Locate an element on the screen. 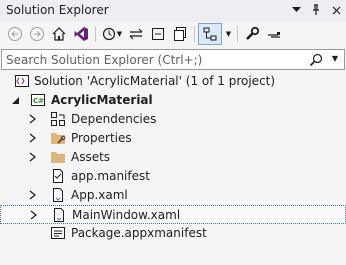 The image size is (346, 265). sync-icon is located at coordinates (136, 34).